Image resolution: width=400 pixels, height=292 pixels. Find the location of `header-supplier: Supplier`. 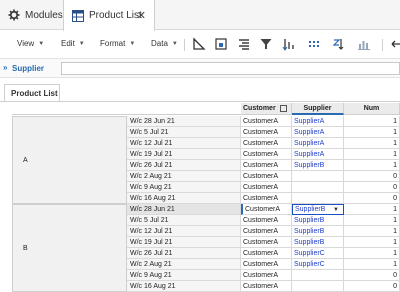

header-supplier: Supplier is located at coordinates (318, 109).